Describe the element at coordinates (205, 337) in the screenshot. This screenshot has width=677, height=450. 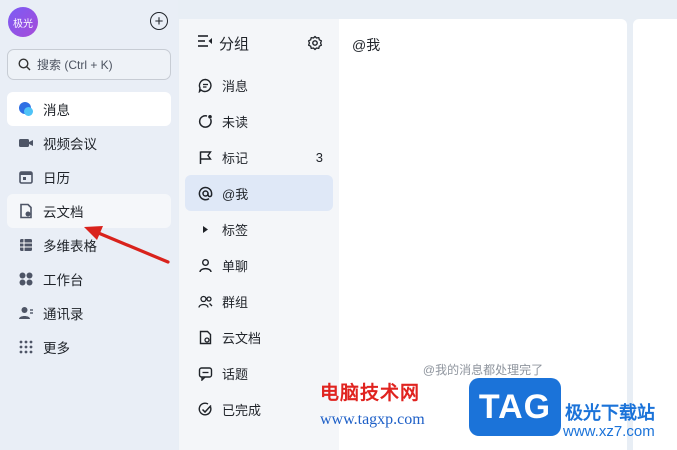
I see `doc-icon` at that location.